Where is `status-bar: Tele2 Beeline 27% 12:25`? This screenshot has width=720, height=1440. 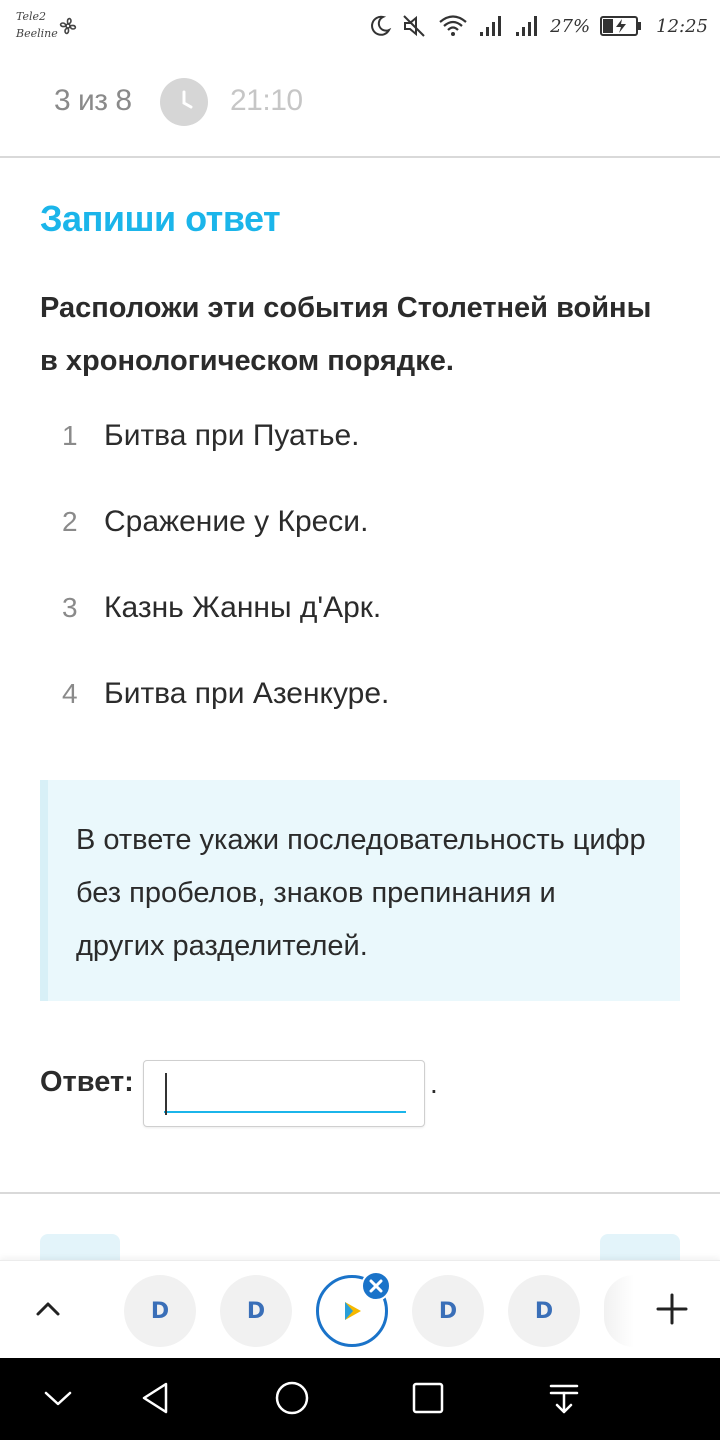
status-bar: Tele2 Beeline 27% 12:25 is located at coordinates (360, 26).